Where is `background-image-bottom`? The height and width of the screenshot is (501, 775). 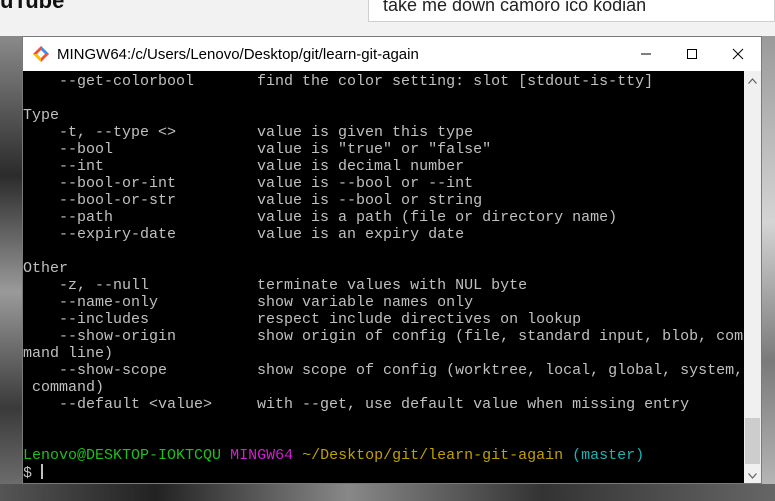 background-image-bottom is located at coordinates (387, 492).